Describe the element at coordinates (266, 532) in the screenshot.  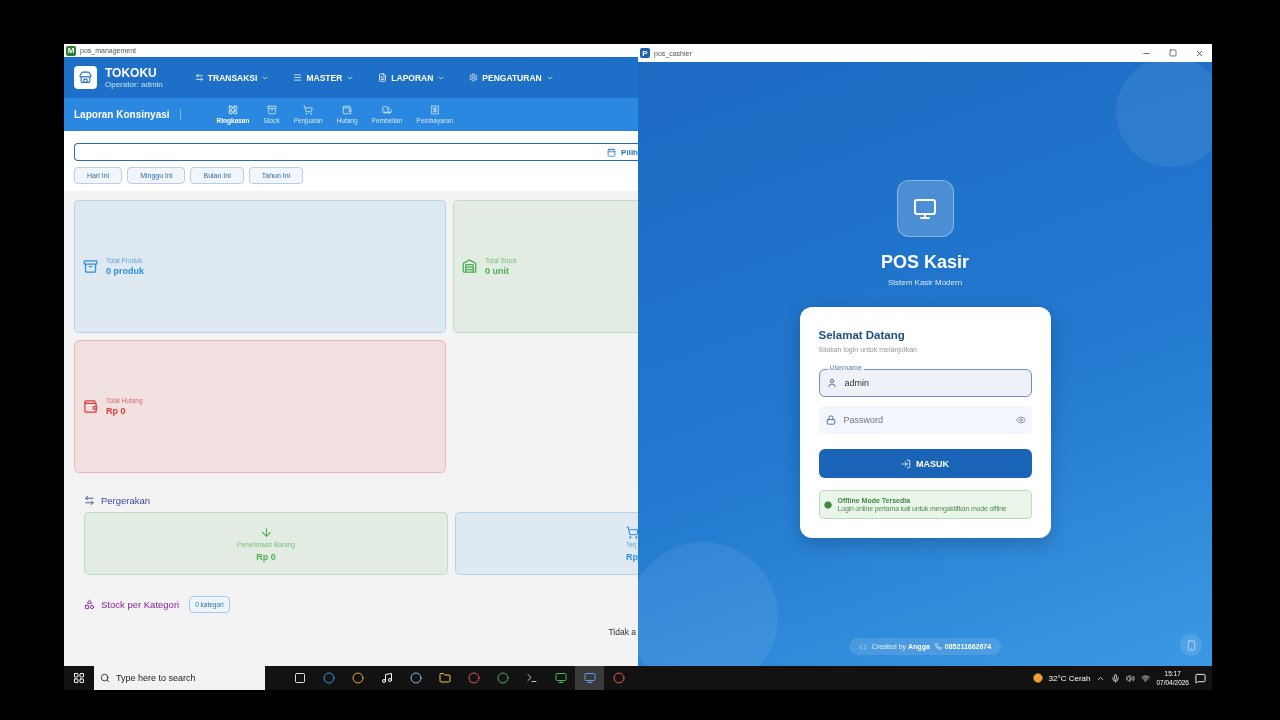
I see `arrow-down-icon` at that location.